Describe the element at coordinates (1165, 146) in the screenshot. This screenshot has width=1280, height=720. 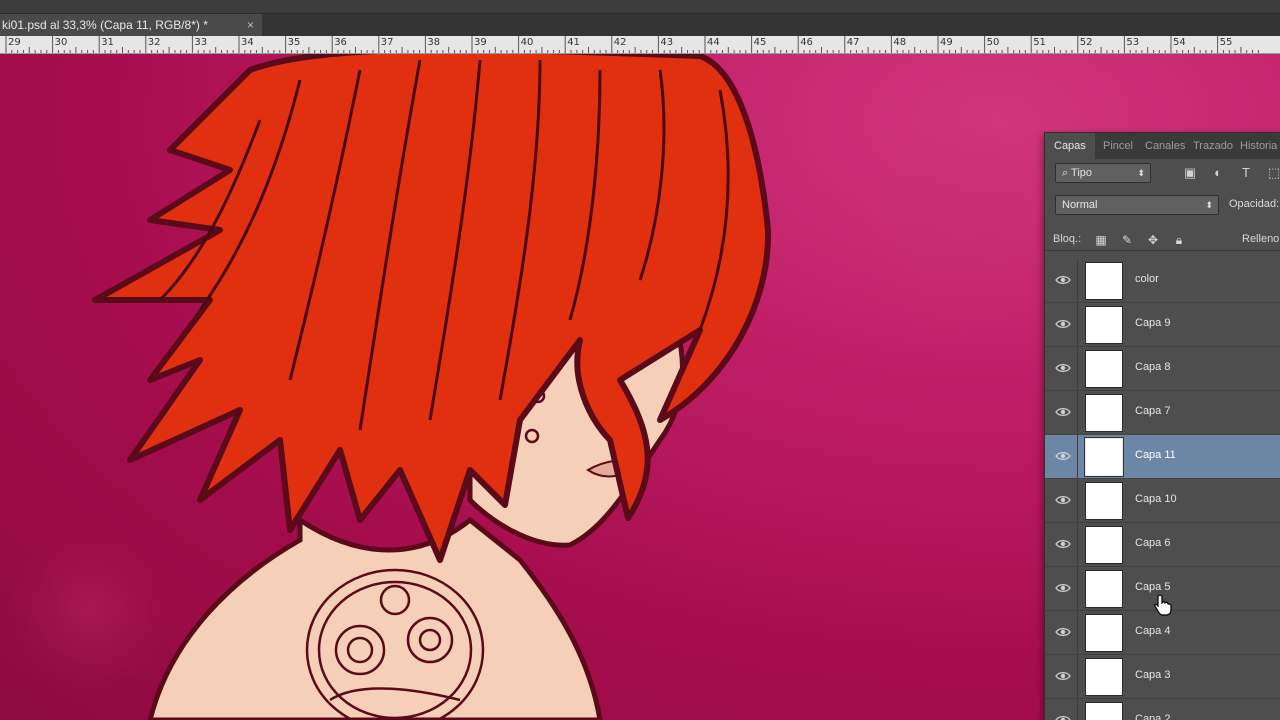
I see `tab-canales: Canales` at that location.